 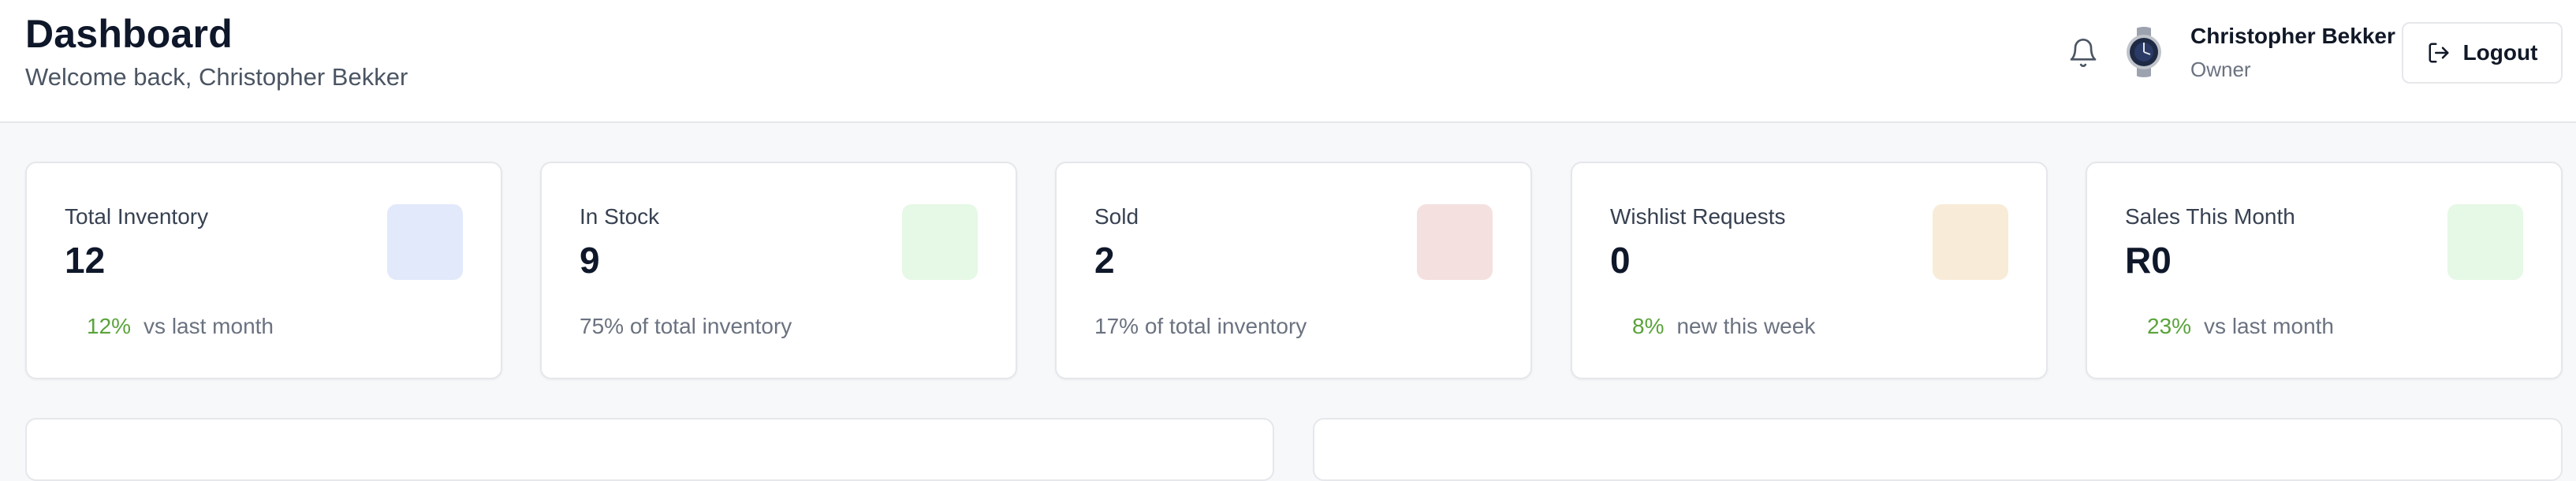 What do you see at coordinates (1746, 326) in the screenshot?
I see `trend-caption: new this week` at bounding box center [1746, 326].